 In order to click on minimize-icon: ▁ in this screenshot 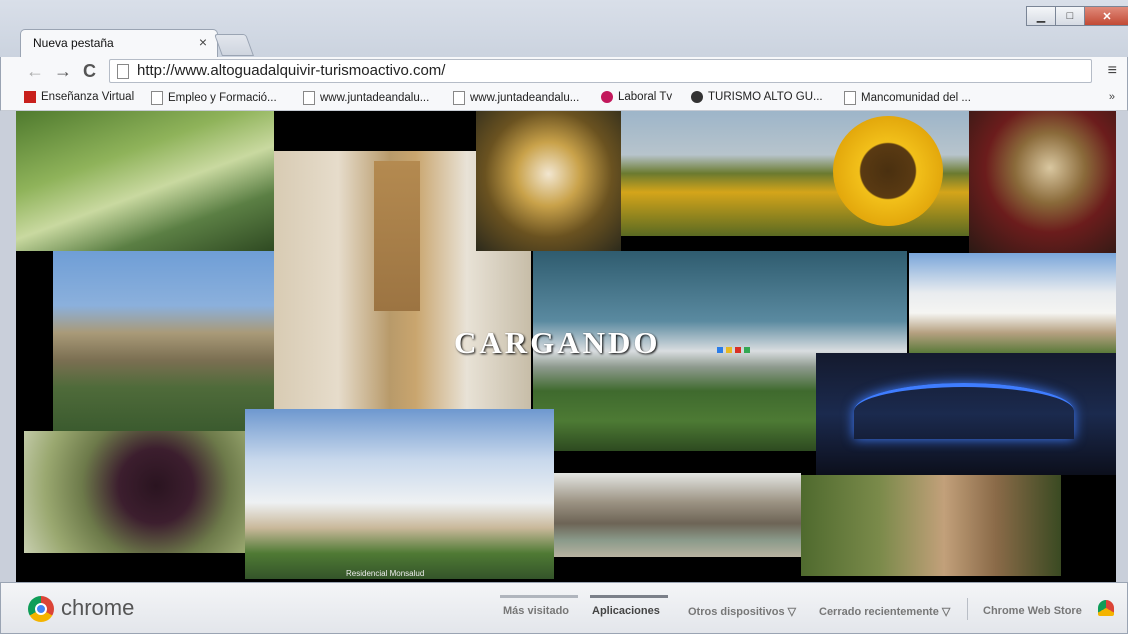, I will do `click(1041, 16)`.